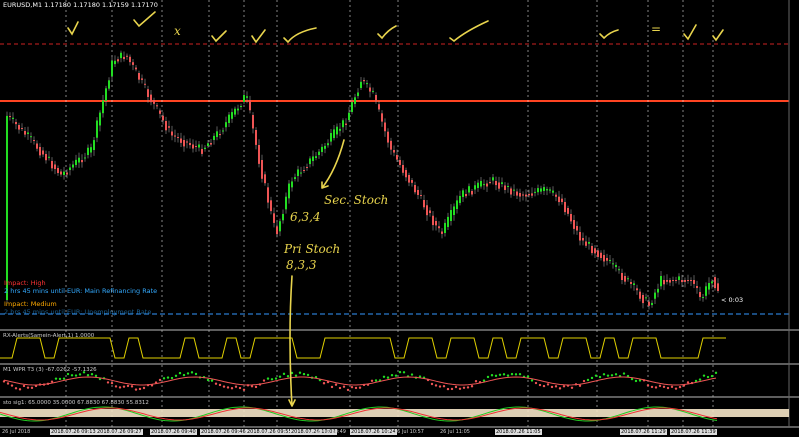 This screenshot has height=437, width=799. Describe the element at coordinates (409, 432) in the screenshot. I see `time-axis-label: 26 Jul 10:57` at that location.